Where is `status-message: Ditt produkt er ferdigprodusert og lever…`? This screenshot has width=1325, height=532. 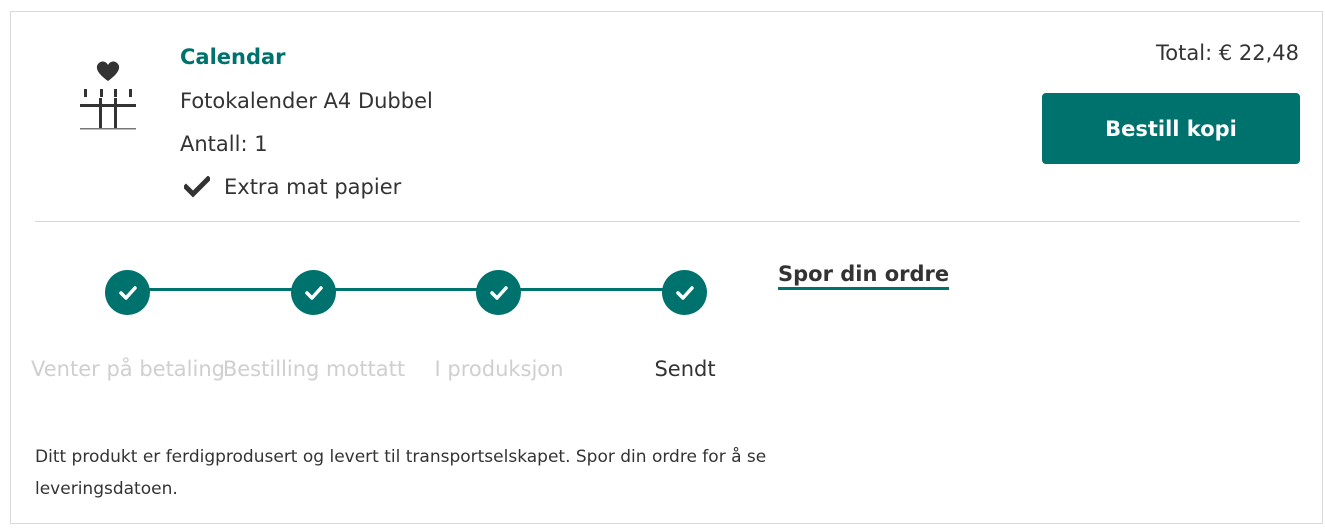 status-message: Ditt produkt er ferdigprodusert og lever… is located at coordinates (401, 473).